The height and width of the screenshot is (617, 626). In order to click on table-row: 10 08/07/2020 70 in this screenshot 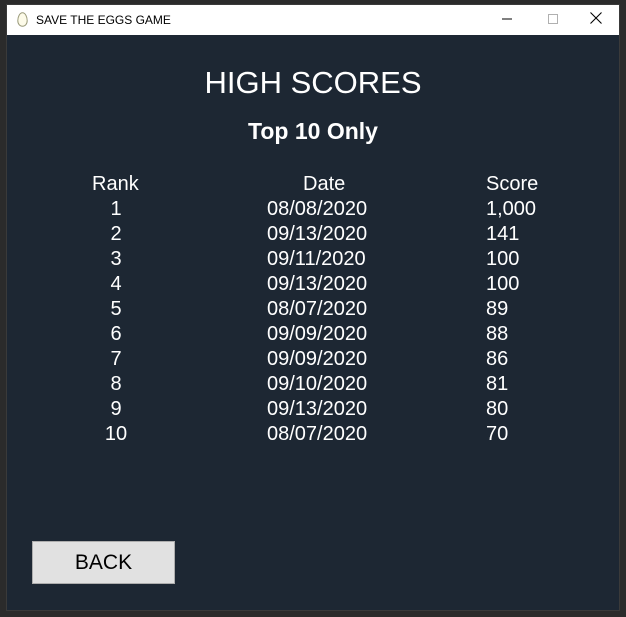, I will do `click(313, 434)`.